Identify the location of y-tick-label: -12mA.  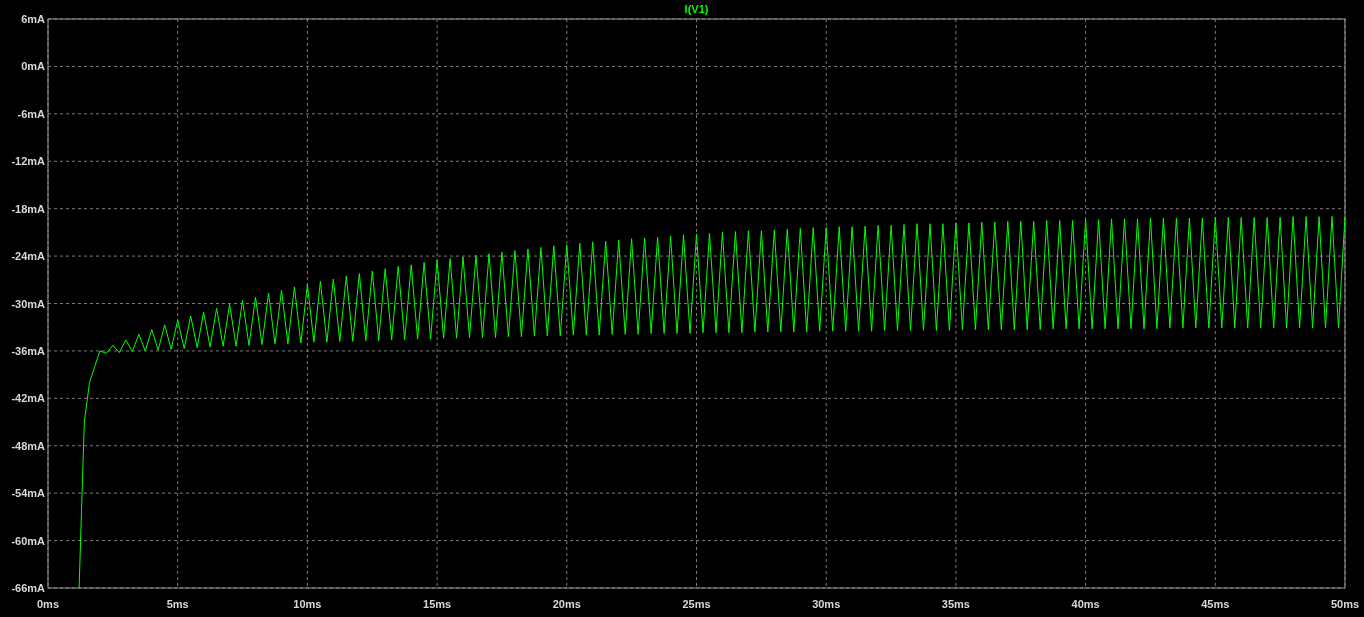
(28, 161).